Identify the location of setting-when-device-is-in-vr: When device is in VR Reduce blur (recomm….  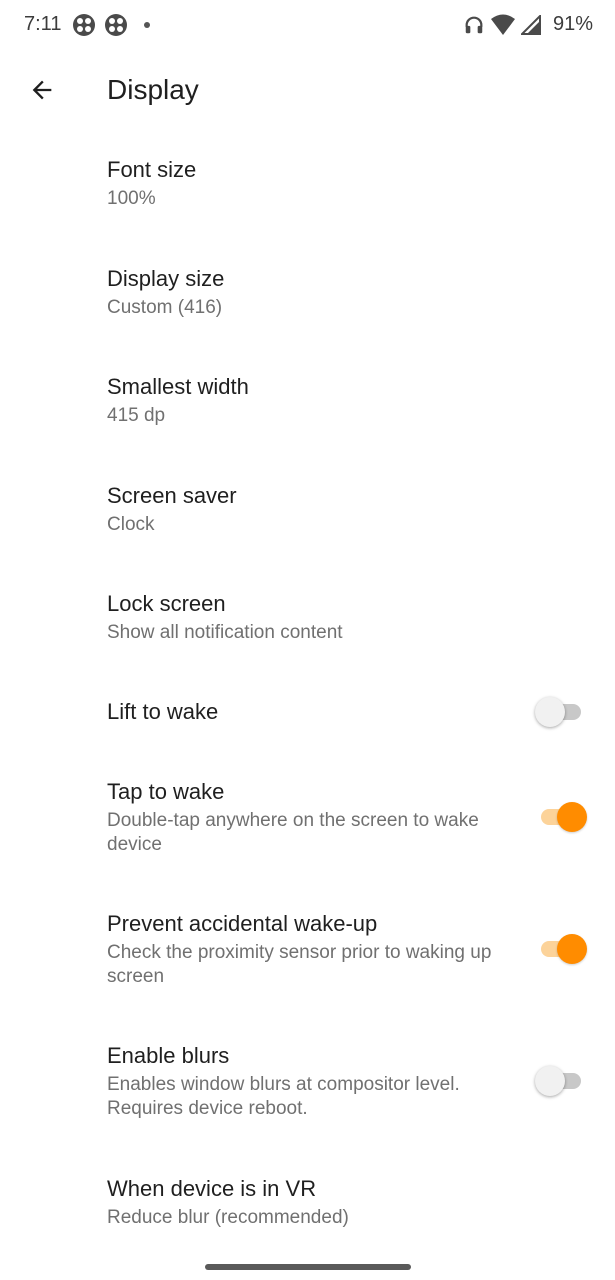
(307, 1202).